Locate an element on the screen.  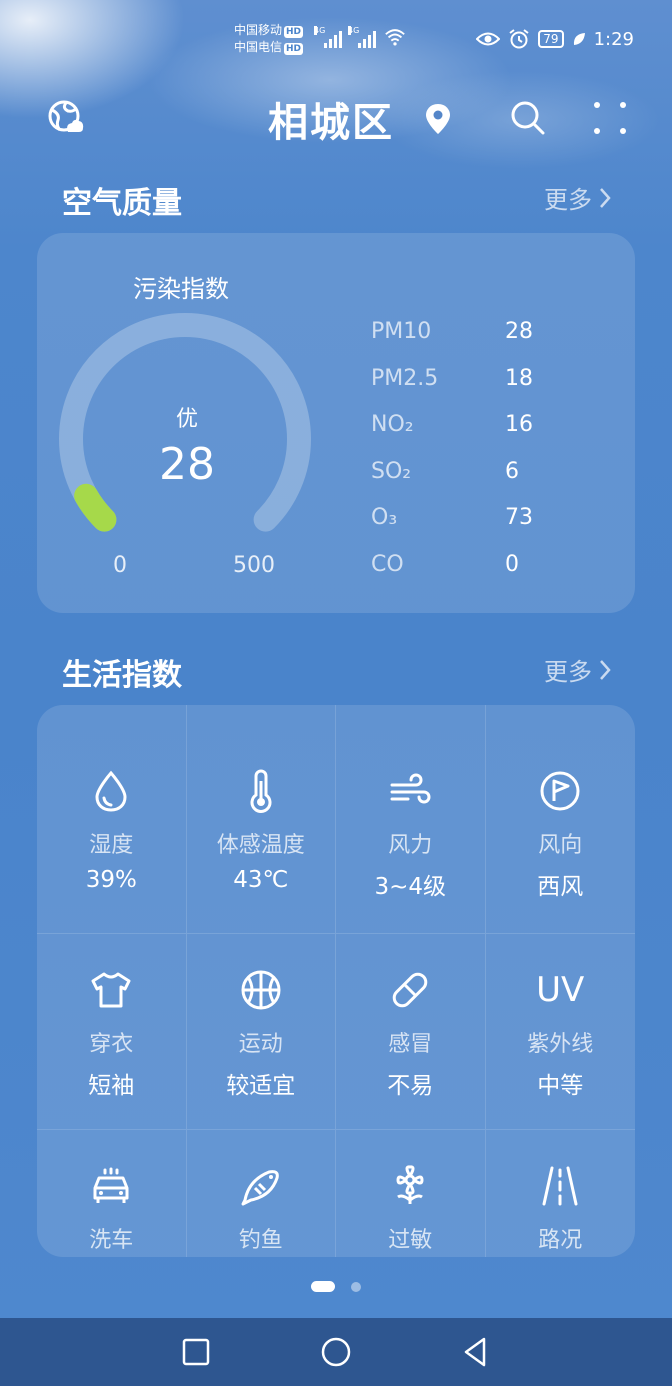
life-index-title: 生活指数 is located at coordinates (122, 675).